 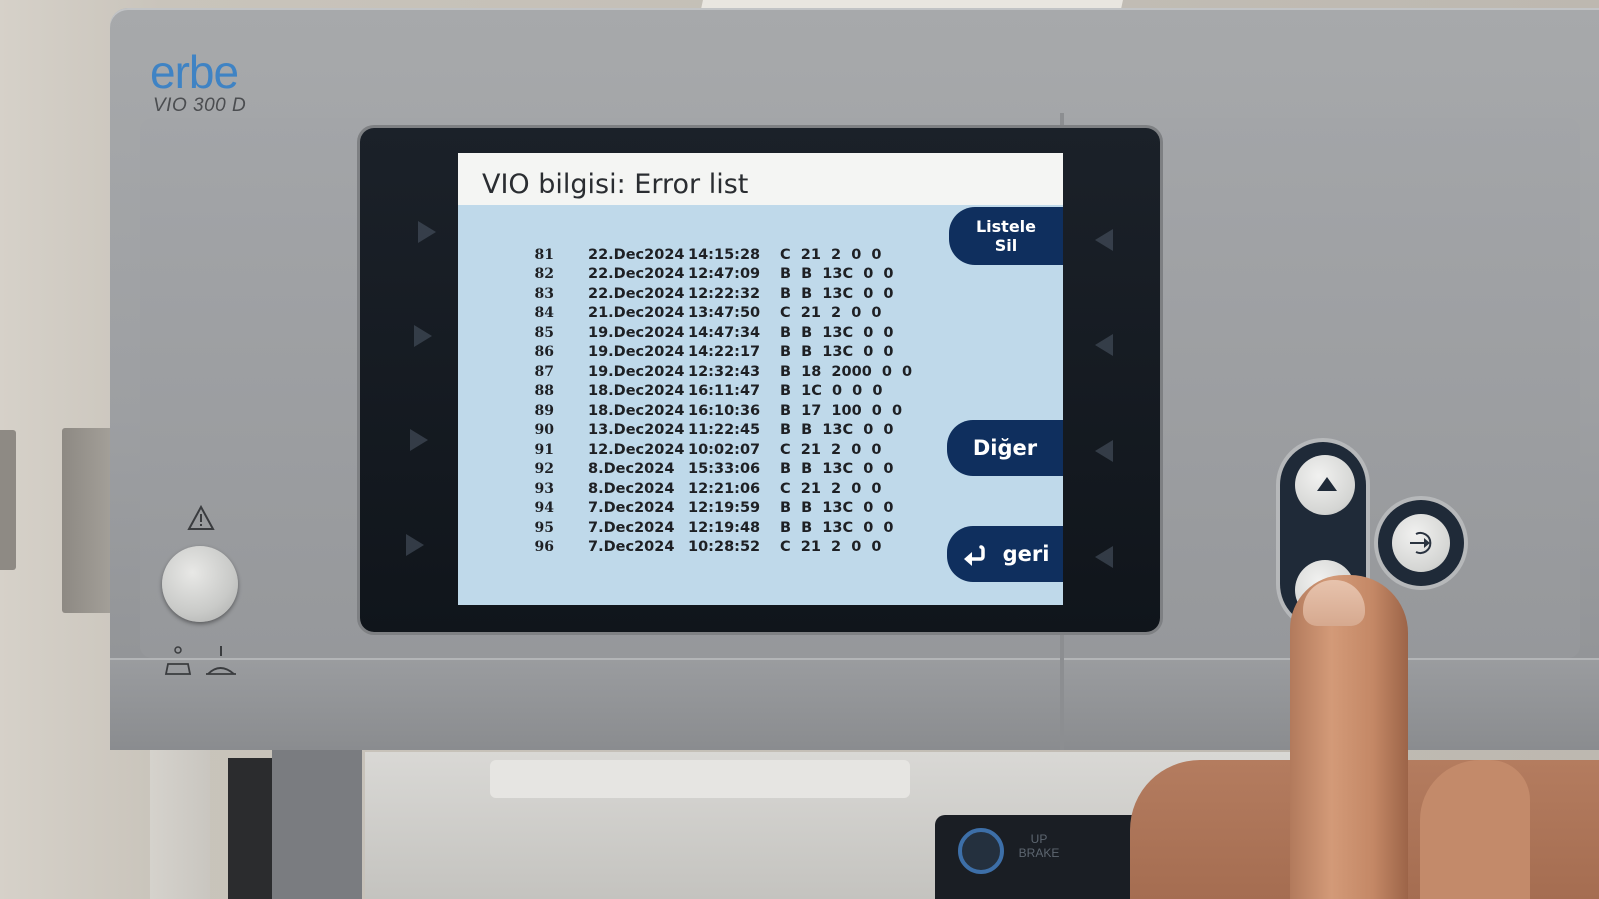 What do you see at coordinates (724, 508) in the screenshot?
I see `log-time: 12:19:59` at bounding box center [724, 508].